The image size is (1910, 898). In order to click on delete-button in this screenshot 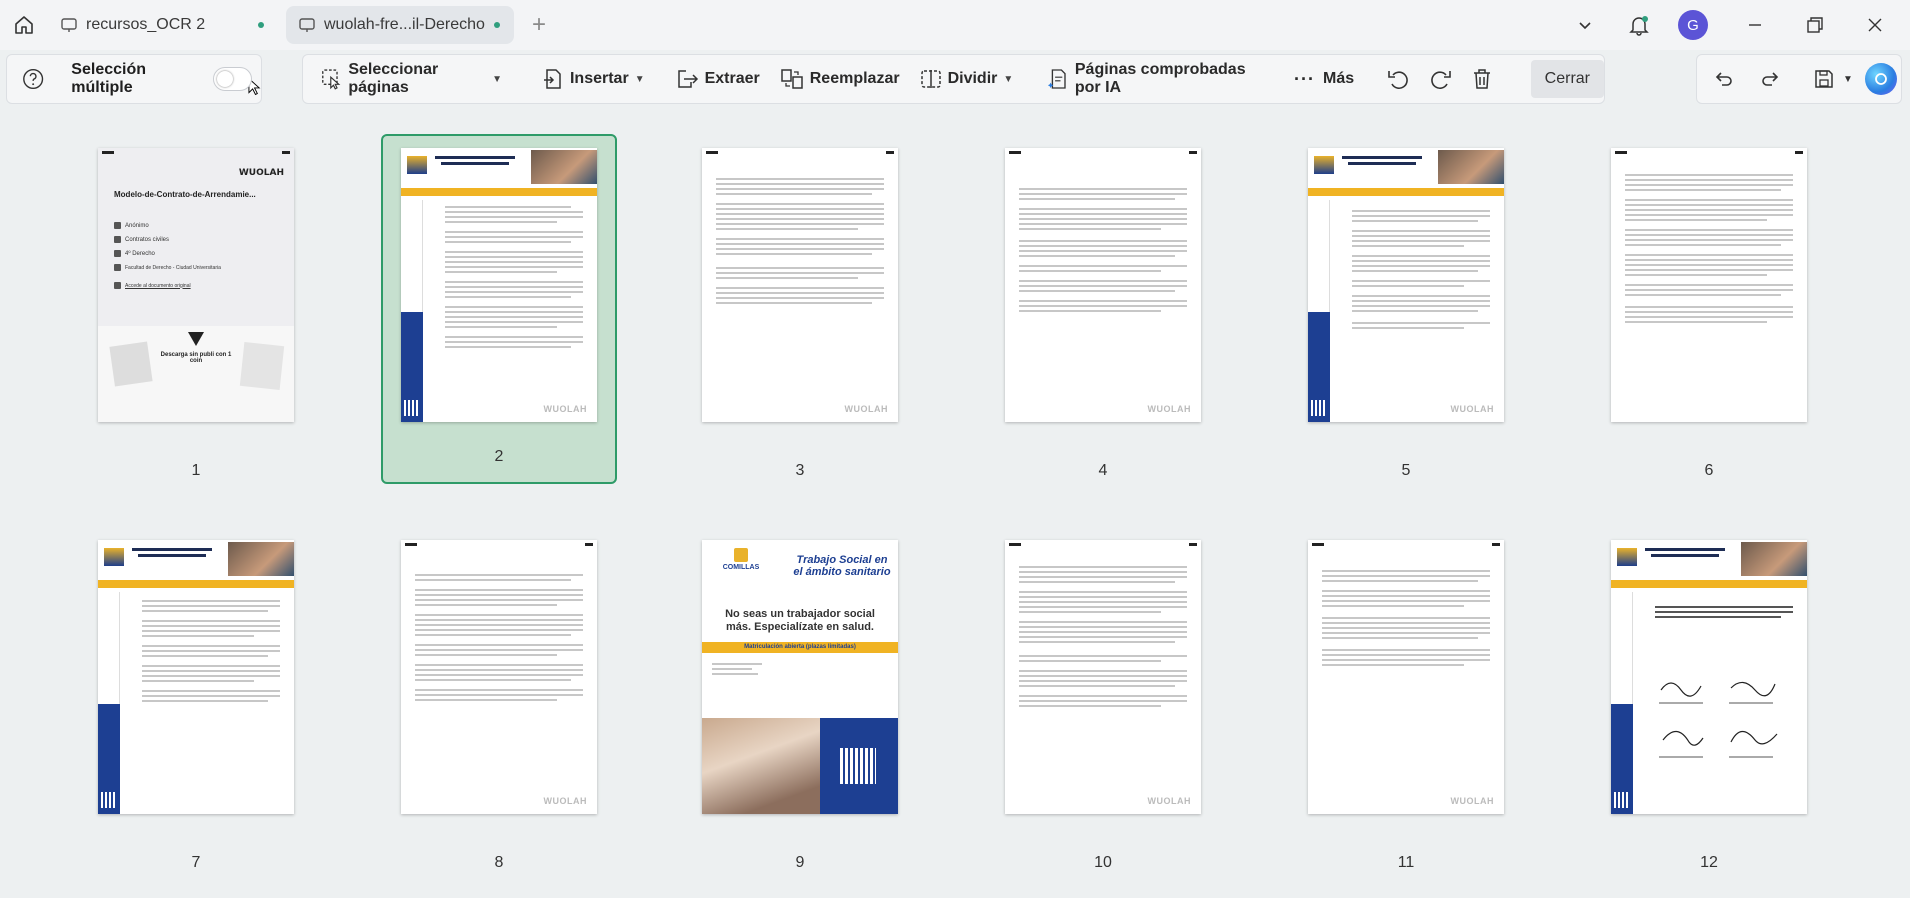, I will do `click(1482, 79)`.